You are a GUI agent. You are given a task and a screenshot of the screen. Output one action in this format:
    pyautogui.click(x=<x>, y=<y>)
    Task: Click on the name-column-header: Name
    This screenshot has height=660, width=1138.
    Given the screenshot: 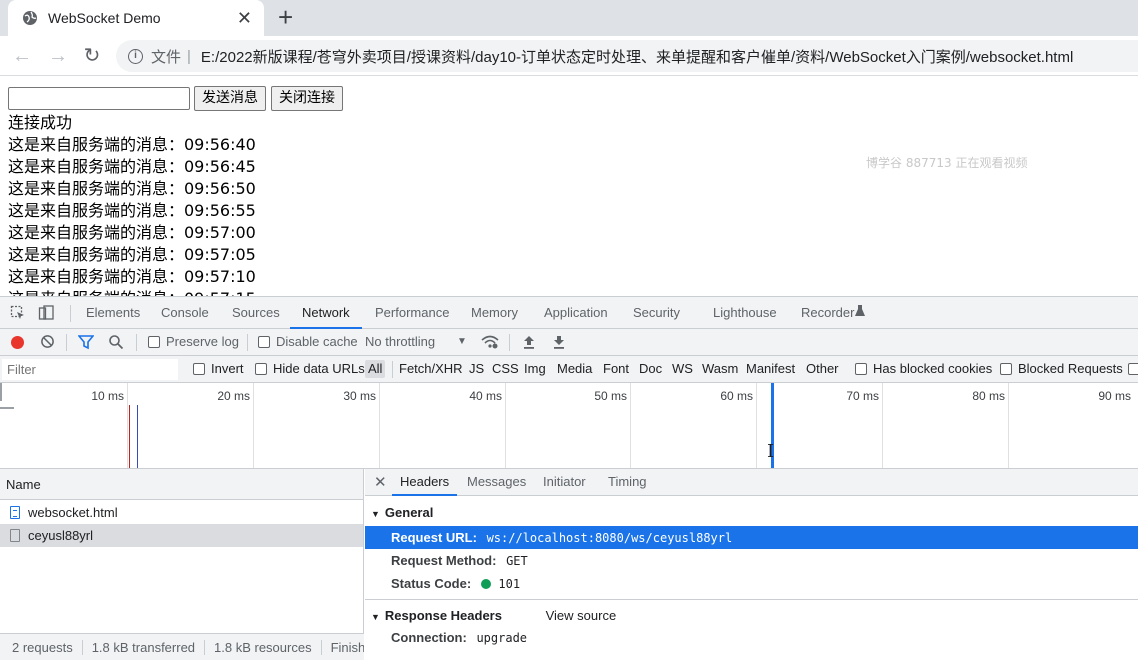 What is the action you would take?
    pyautogui.click(x=181, y=484)
    